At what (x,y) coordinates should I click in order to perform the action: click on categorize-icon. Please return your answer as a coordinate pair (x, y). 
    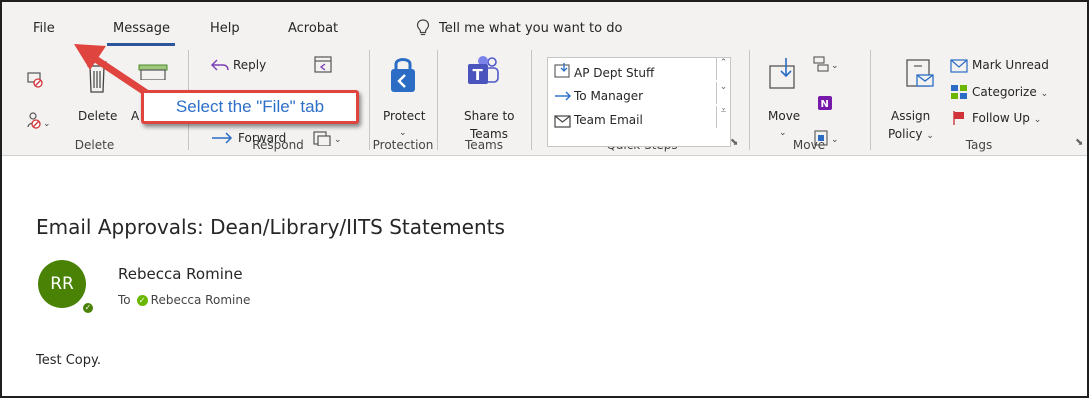
    Looking at the image, I should click on (959, 92).